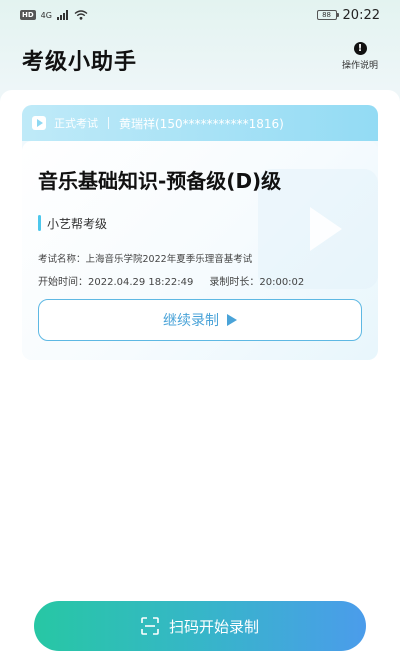  Describe the element at coordinates (191, 321) in the screenshot. I see `continue-label: 继续录制` at that location.